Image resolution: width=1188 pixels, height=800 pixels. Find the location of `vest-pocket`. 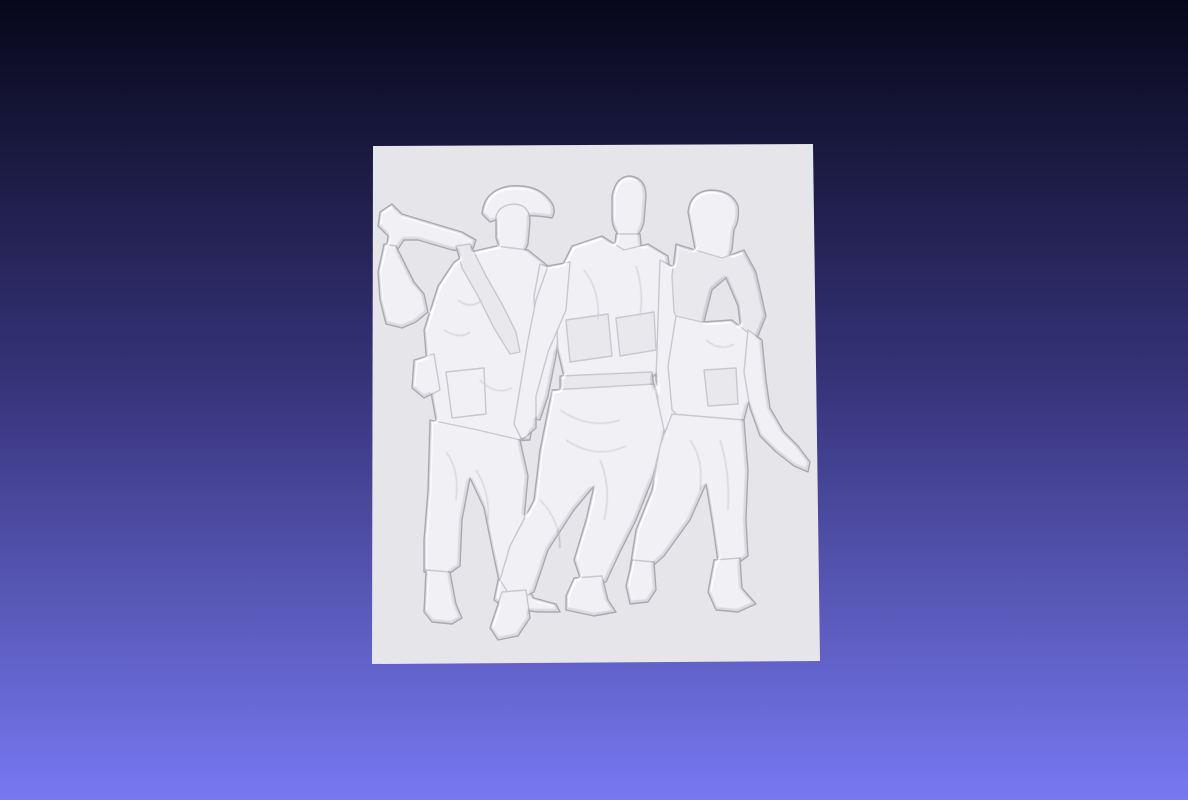

vest-pocket is located at coordinates (589, 338).